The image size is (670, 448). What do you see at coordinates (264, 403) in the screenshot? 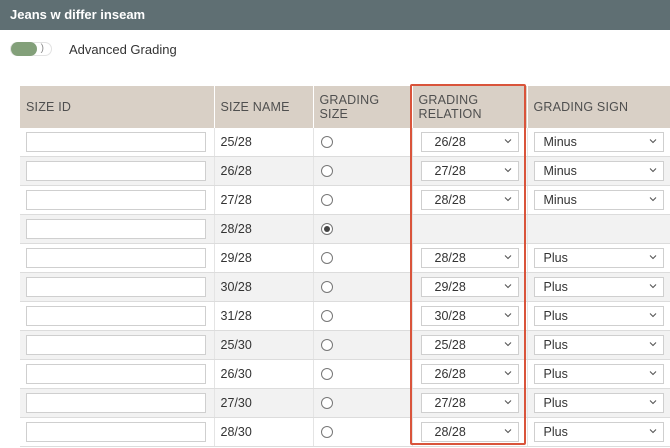
I see `size-name-cell: 27/30` at bounding box center [264, 403].